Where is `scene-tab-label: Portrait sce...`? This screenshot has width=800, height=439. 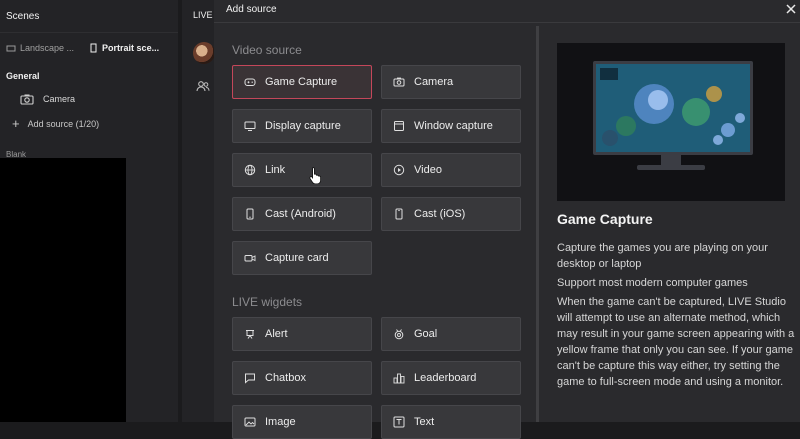 scene-tab-label: Portrait sce... is located at coordinates (131, 48).